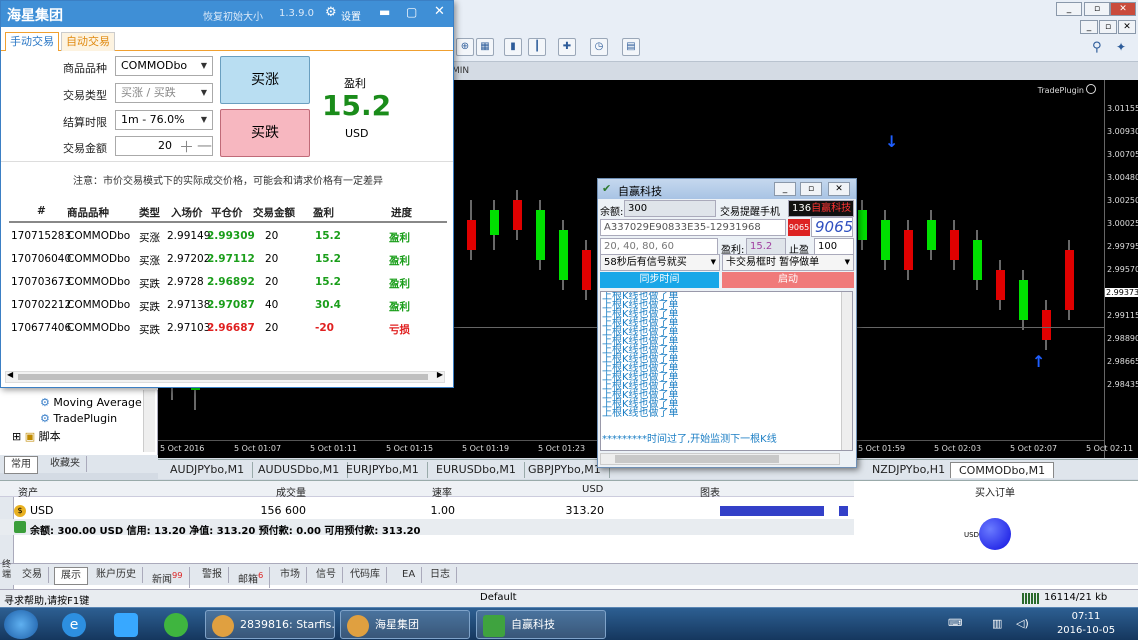 This screenshot has width=1138, height=640. I want to click on start-button: 启动, so click(788, 280).